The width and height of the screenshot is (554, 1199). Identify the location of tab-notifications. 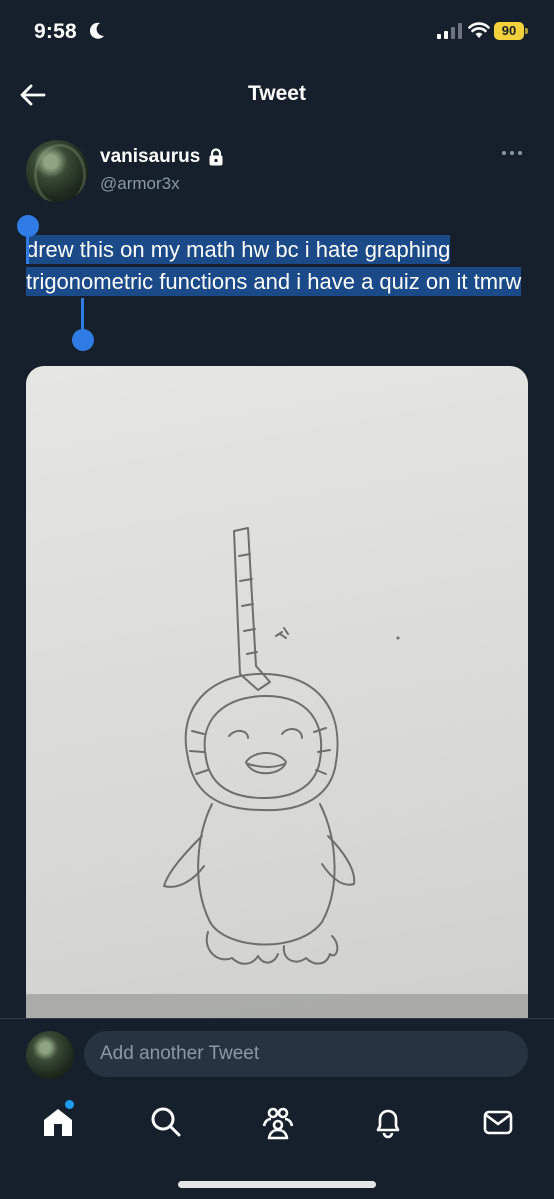
(388, 1122).